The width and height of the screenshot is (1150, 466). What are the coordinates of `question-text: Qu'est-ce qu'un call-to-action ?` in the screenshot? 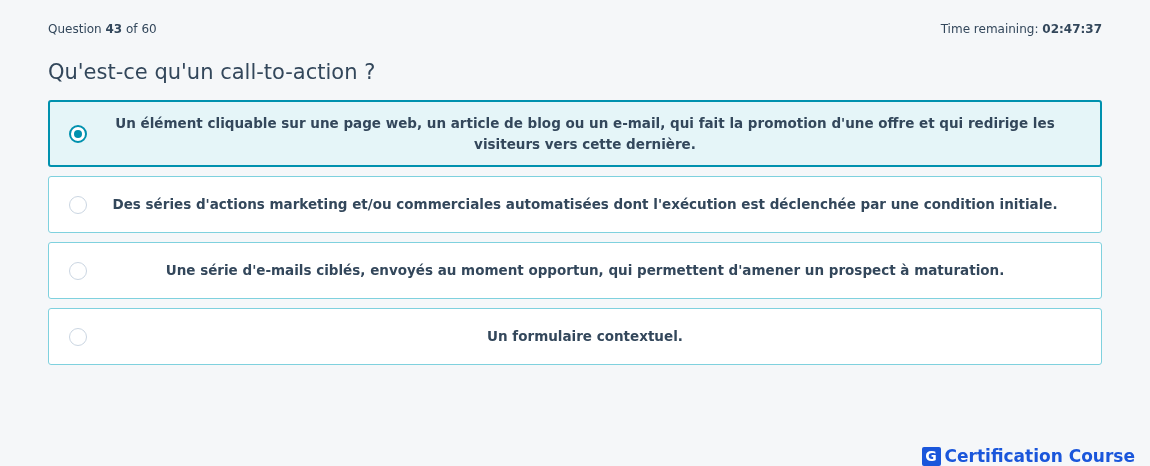 It's located at (212, 72).